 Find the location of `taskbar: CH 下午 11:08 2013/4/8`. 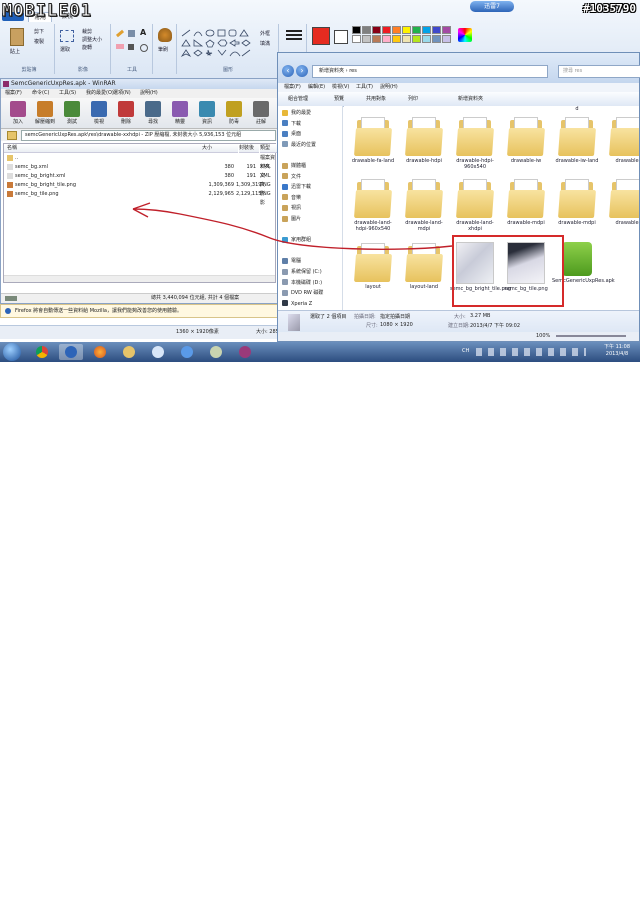

taskbar: CH 下午 11:08 2013/4/8 is located at coordinates (320, 352).